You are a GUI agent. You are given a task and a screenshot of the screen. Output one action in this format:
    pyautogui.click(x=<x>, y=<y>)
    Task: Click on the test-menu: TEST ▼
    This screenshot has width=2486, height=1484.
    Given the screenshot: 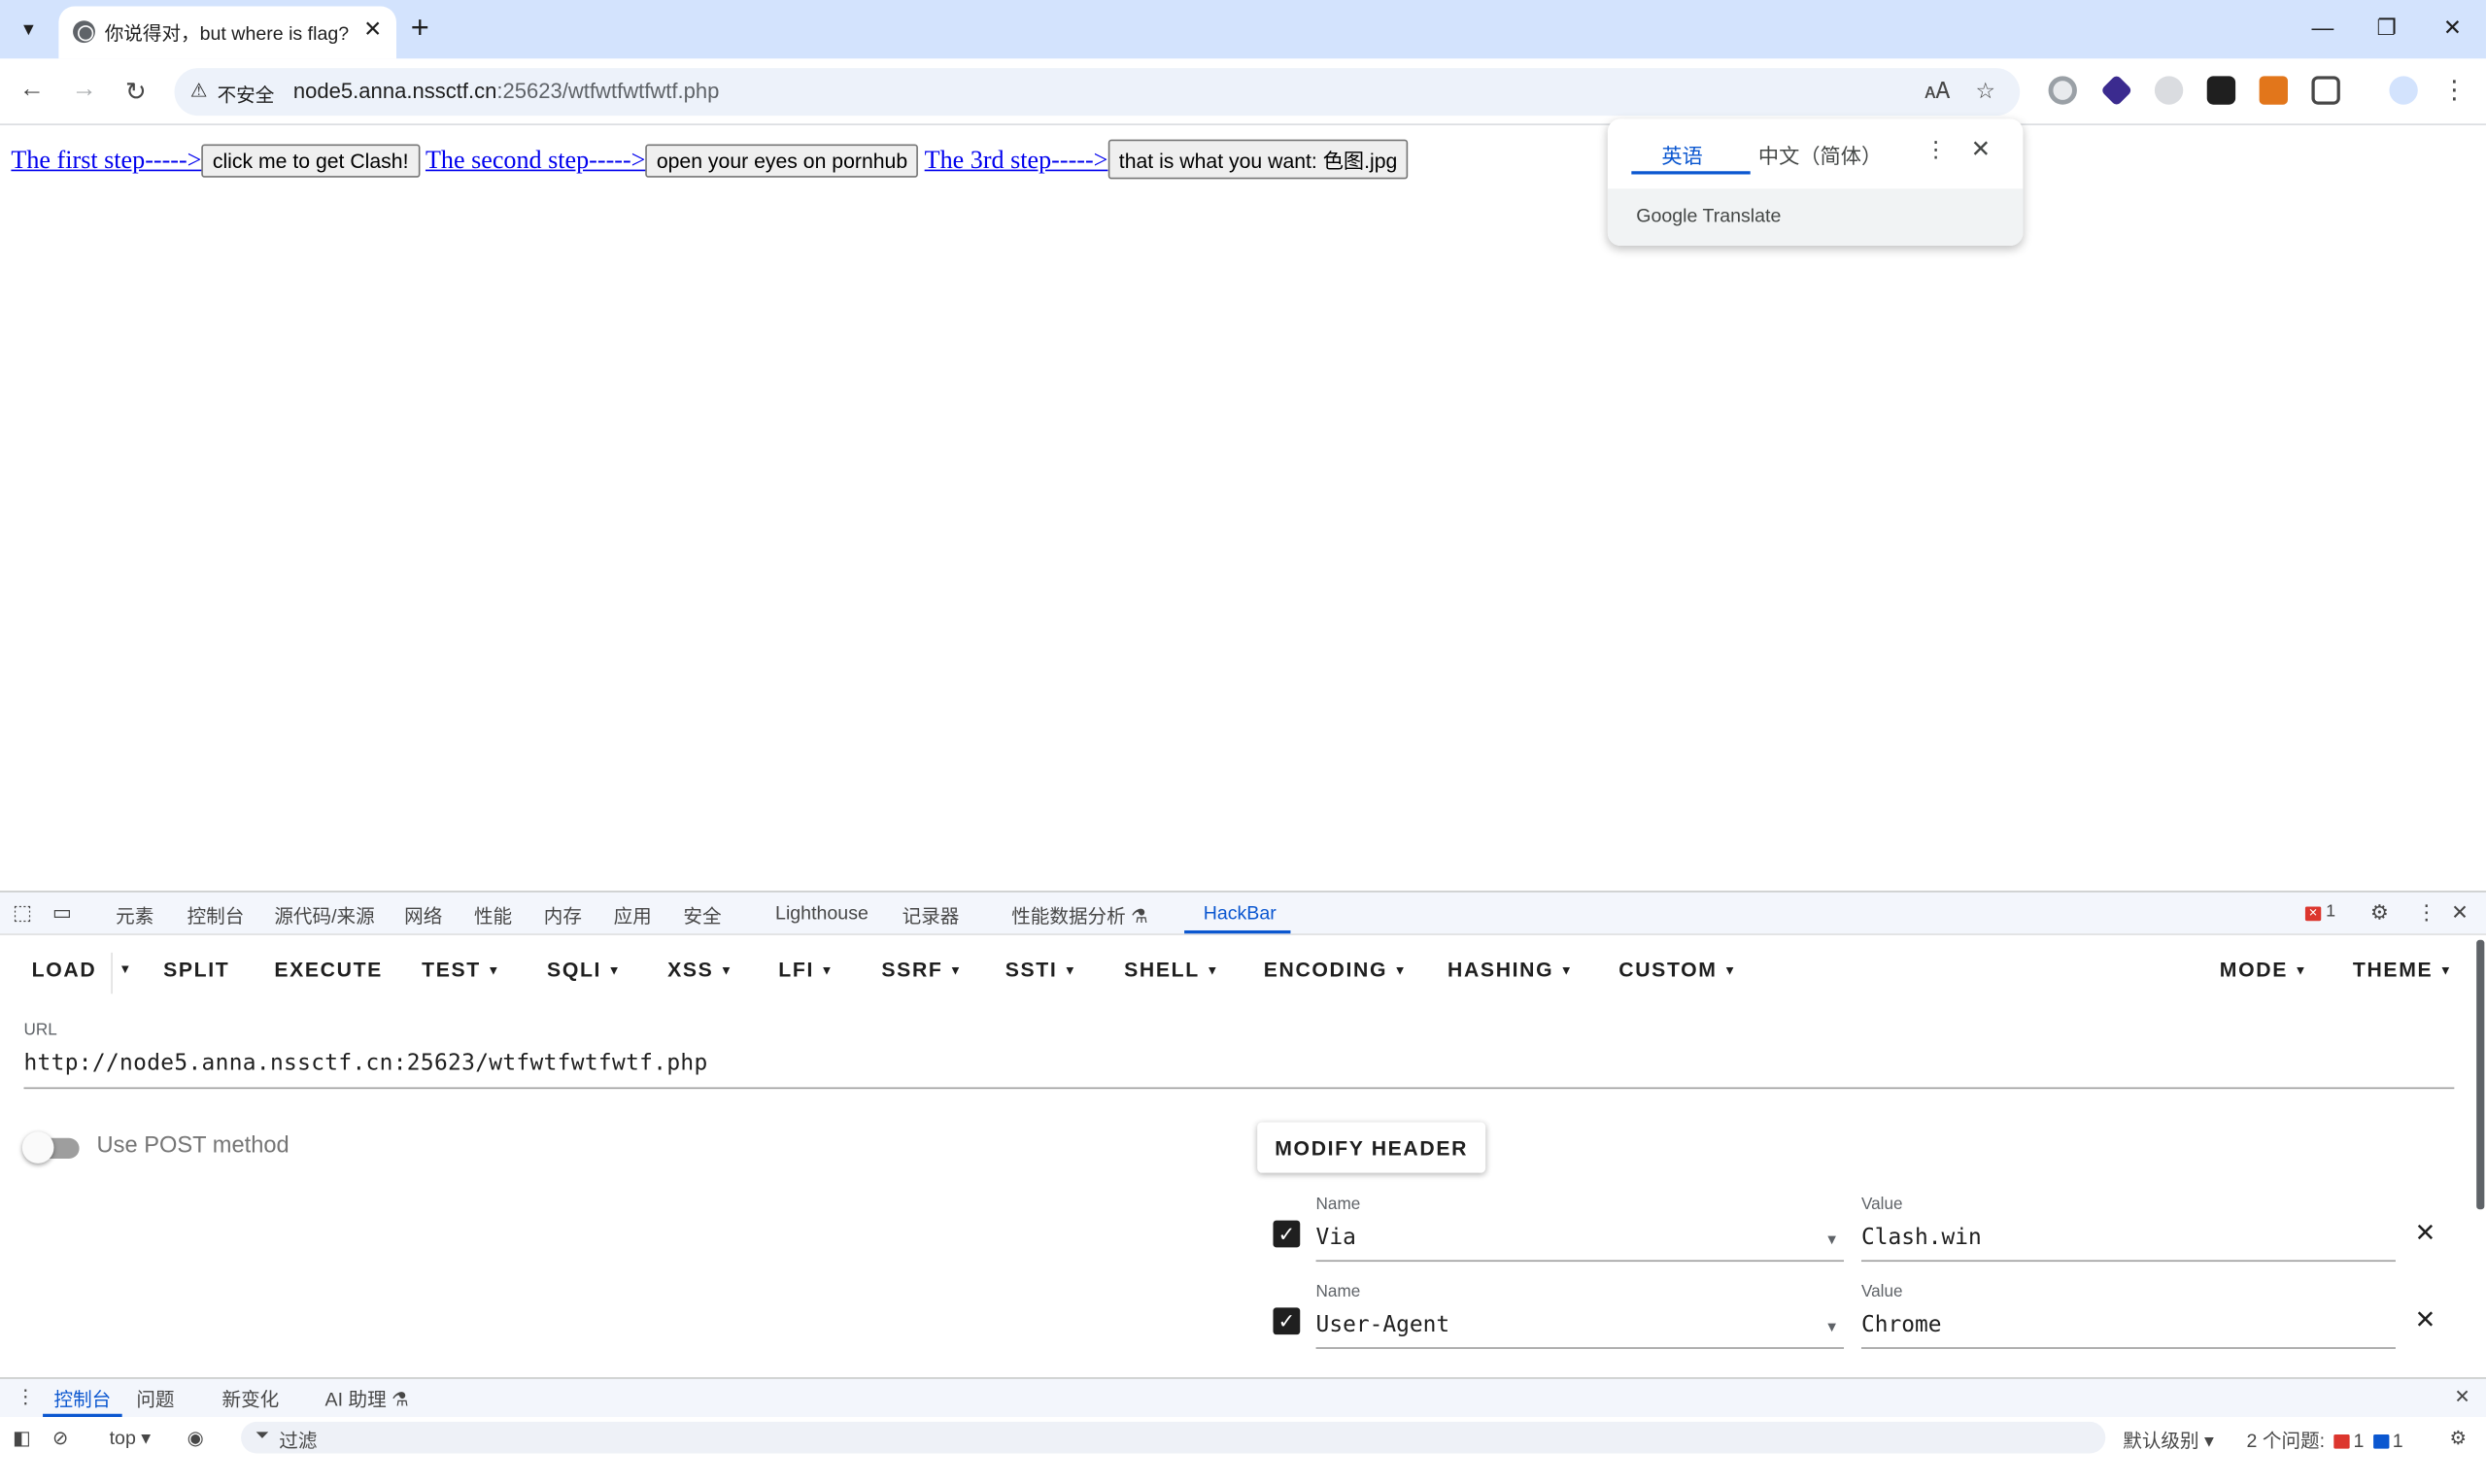 What is the action you would take?
    pyautogui.click(x=461, y=969)
    